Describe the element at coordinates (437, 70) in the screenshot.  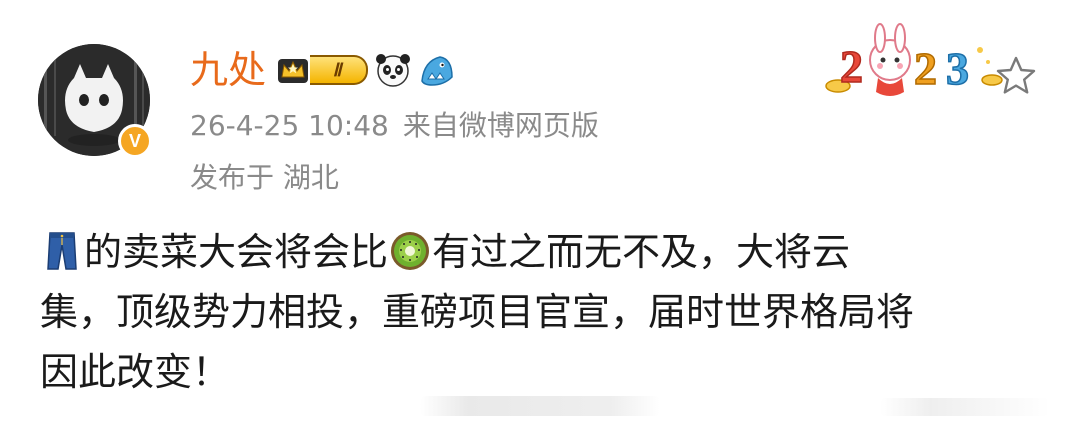
I see `shark-icon` at that location.